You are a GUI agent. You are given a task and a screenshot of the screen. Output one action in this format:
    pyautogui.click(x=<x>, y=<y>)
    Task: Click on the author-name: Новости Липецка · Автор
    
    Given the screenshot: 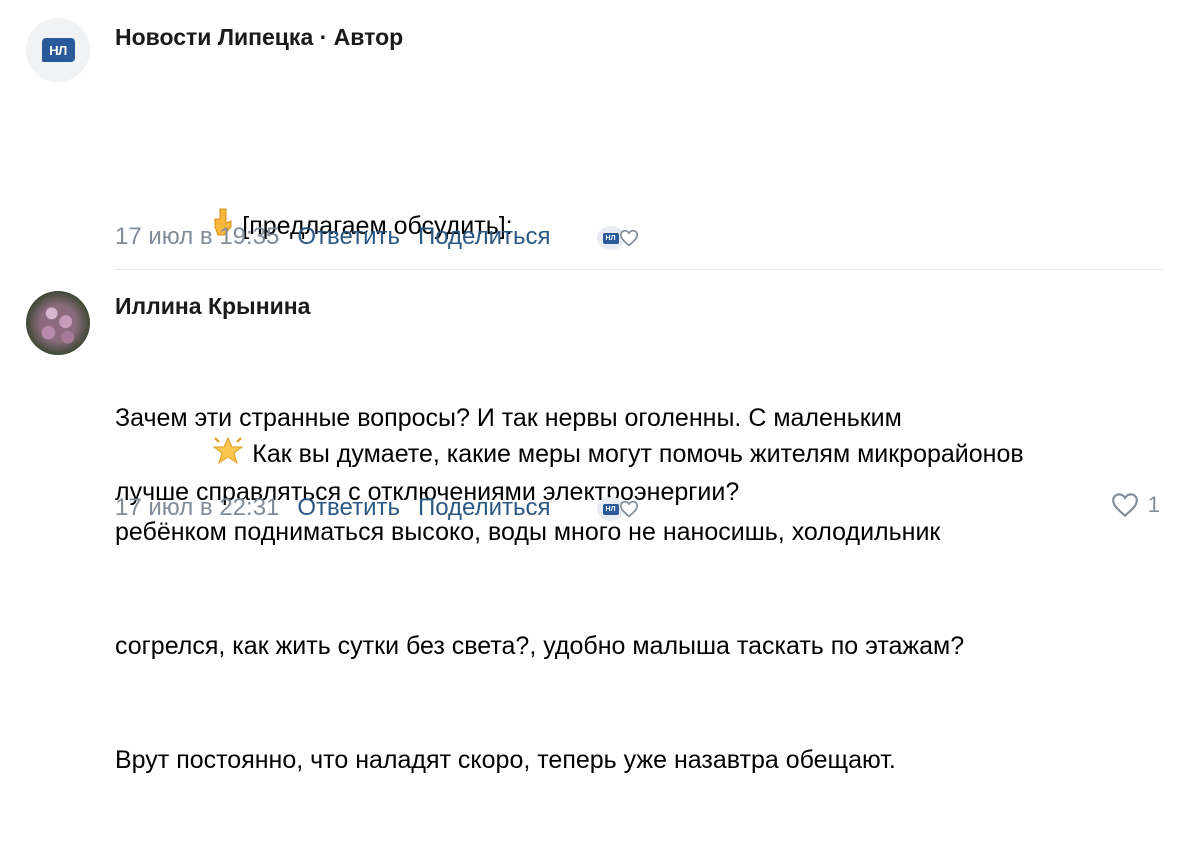 What is the action you would take?
    pyautogui.click(x=259, y=37)
    